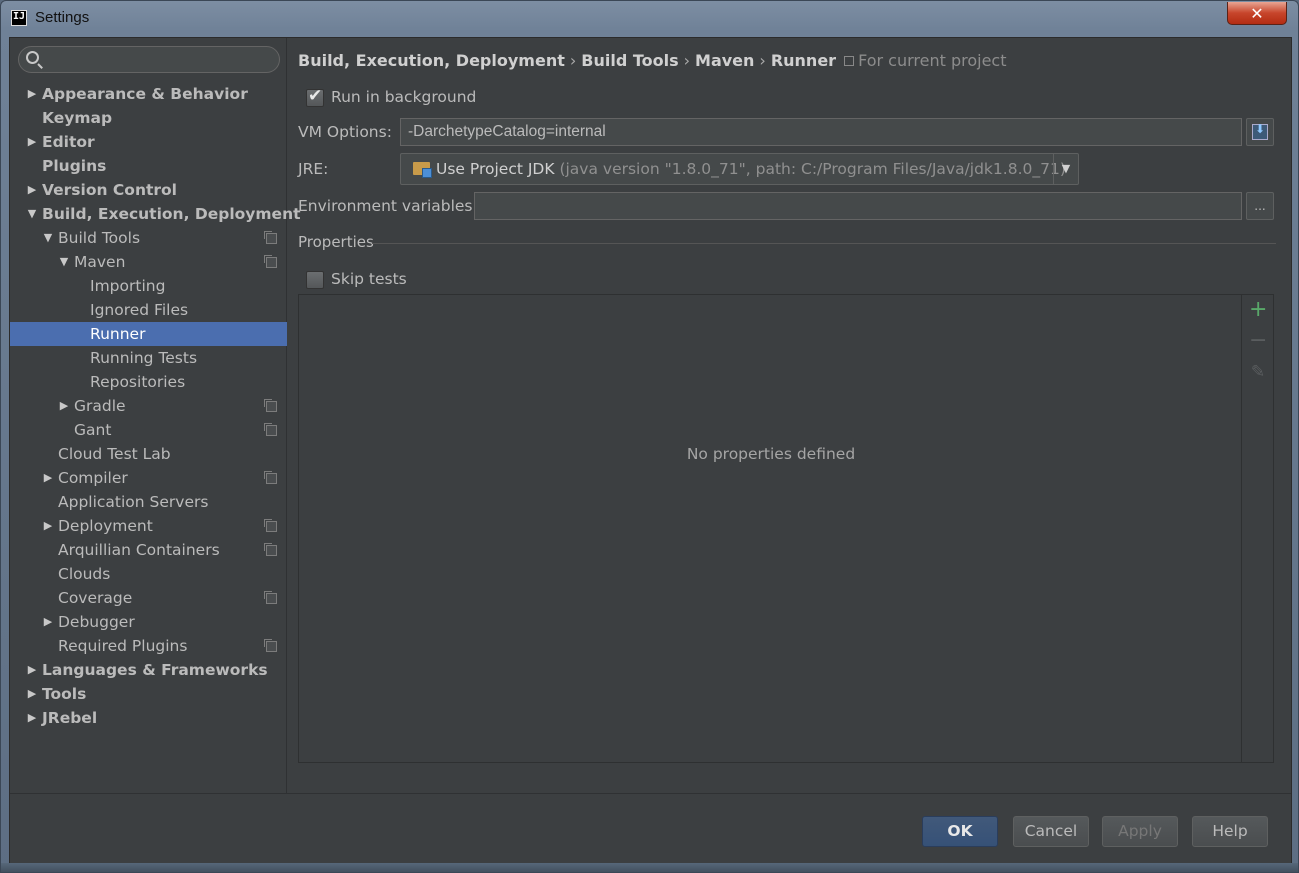 The image size is (1299, 873). Describe the element at coordinates (148, 478) in the screenshot. I see `tree-item: ▶ Compiler` at that location.